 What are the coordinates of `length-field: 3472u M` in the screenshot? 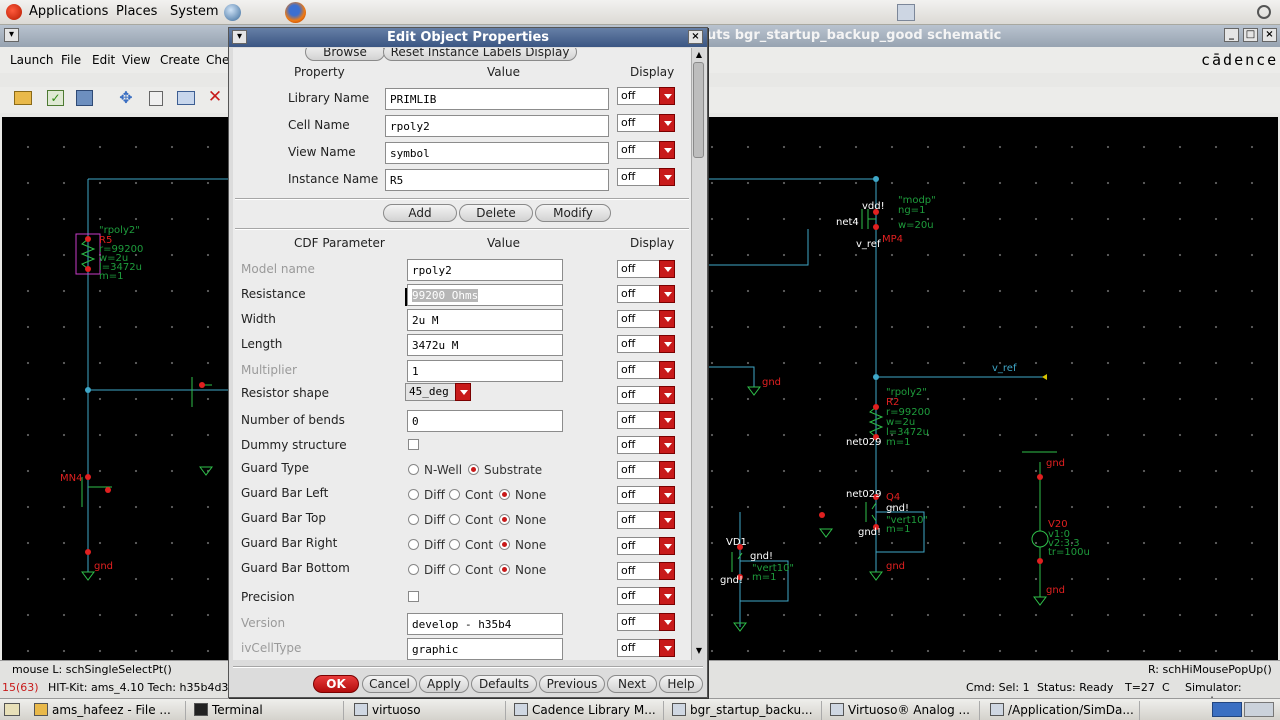 It's located at (485, 345).